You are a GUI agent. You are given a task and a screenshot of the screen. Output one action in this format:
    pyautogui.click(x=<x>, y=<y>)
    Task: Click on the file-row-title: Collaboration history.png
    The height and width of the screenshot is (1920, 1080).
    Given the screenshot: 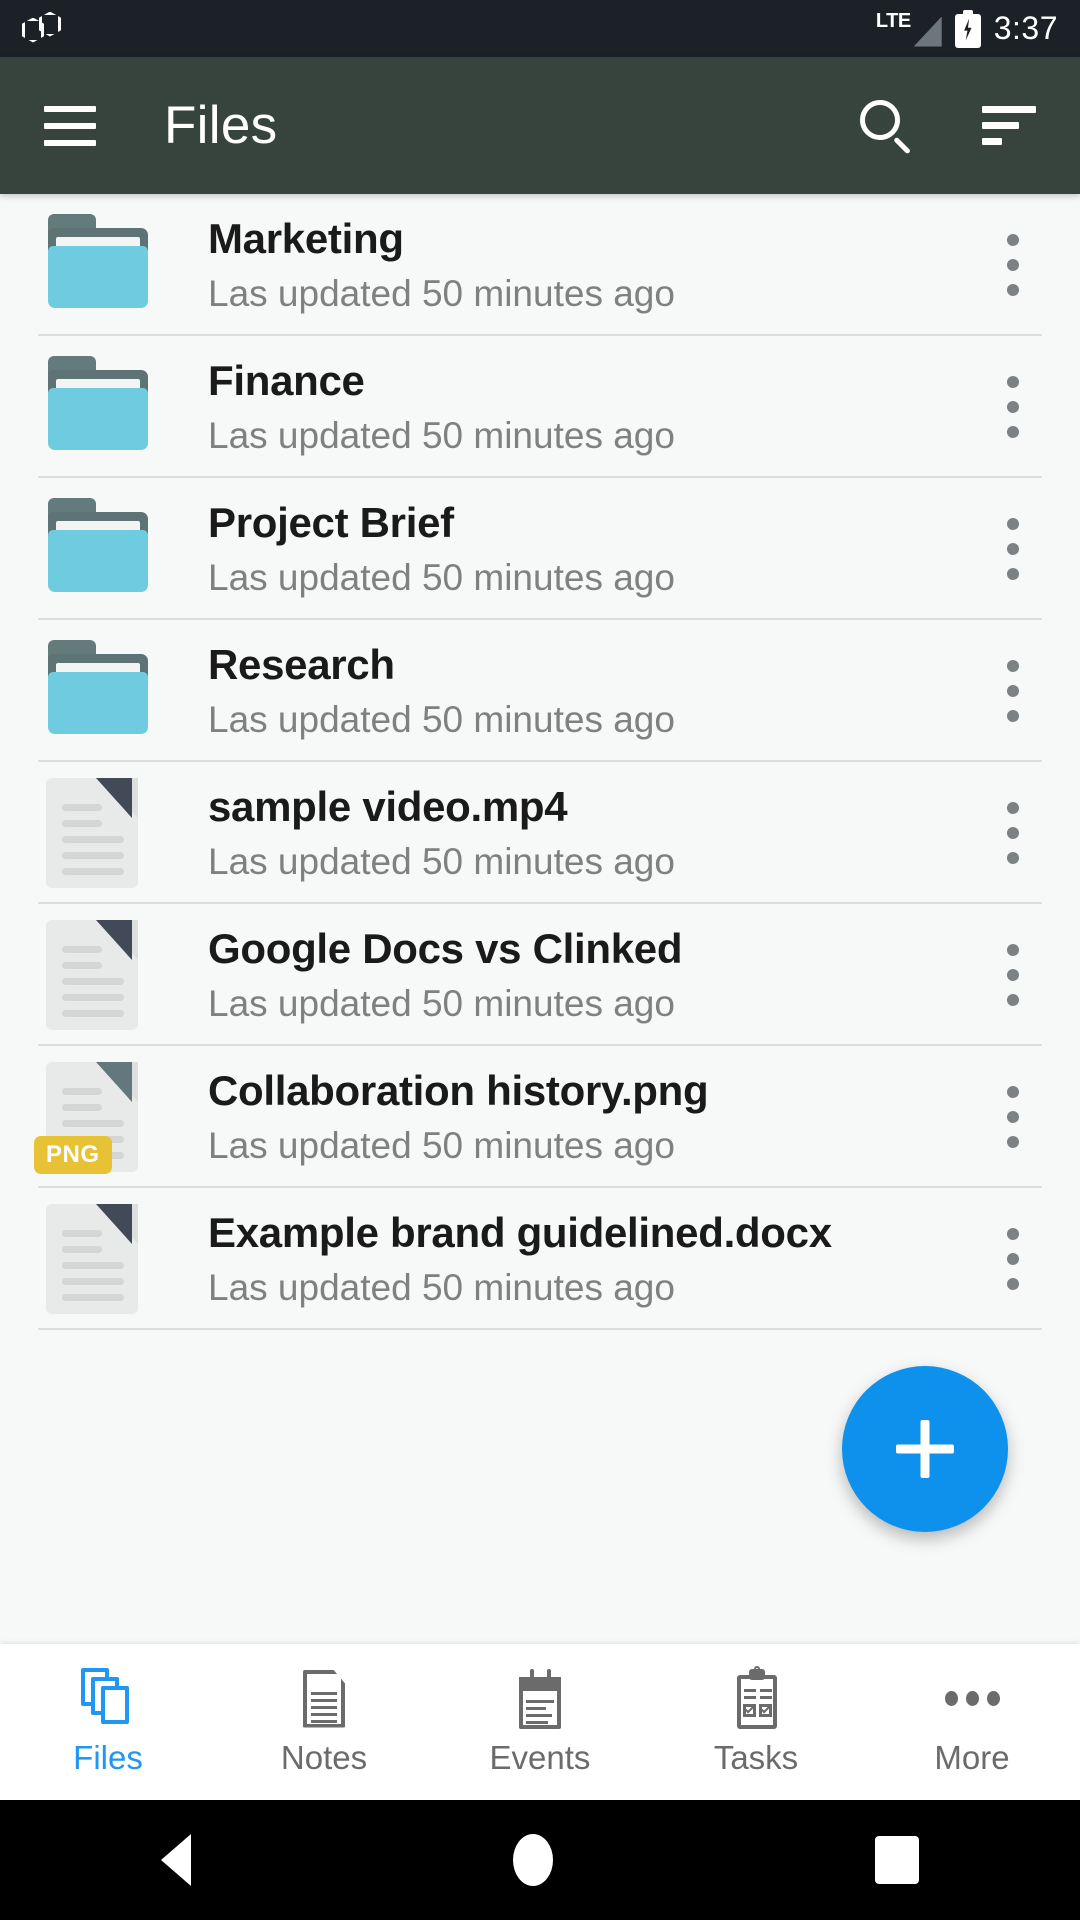 What is the action you would take?
    pyautogui.click(x=458, y=1090)
    